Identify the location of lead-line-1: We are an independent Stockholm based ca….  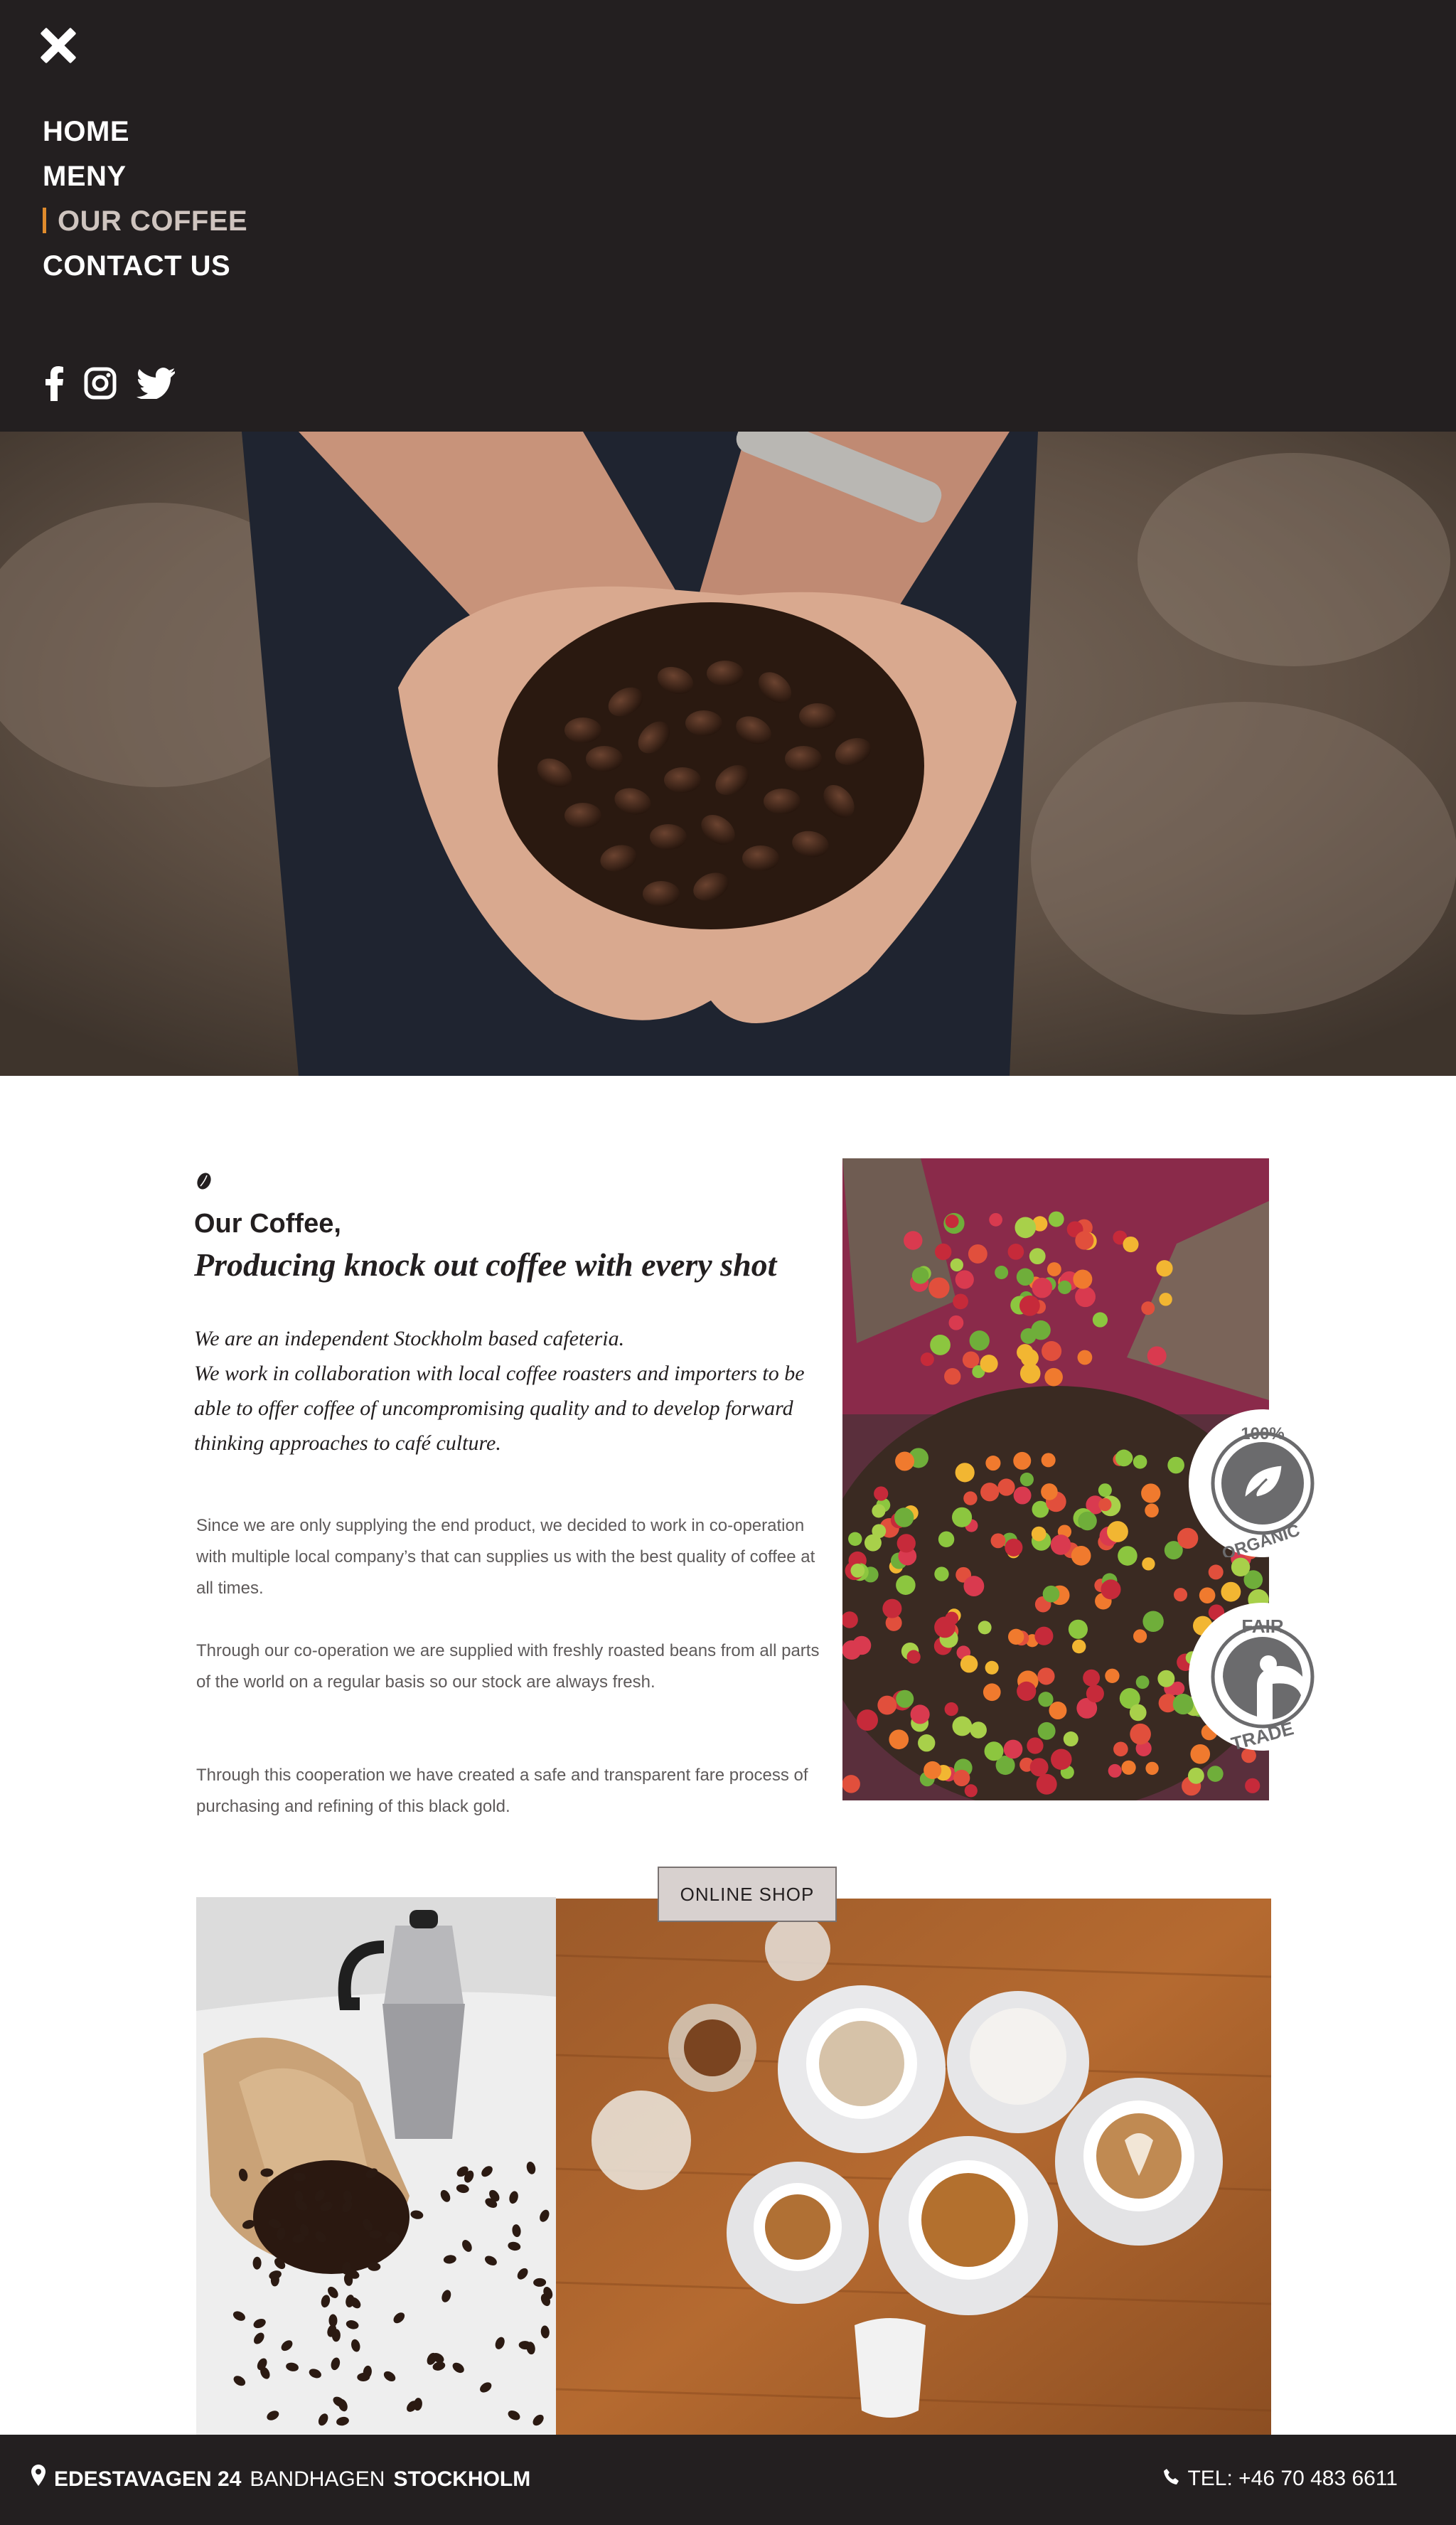
(409, 1338).